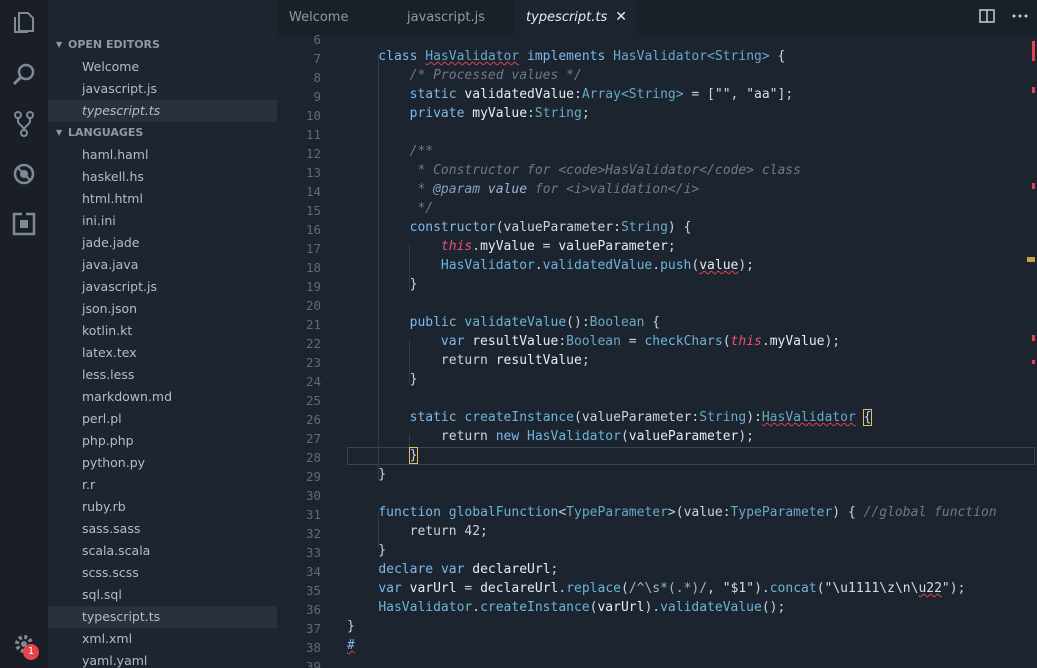 The height and width of the screenshot is (668, 1037). I want to click on file-item: perl.pl, so click(162, 419).